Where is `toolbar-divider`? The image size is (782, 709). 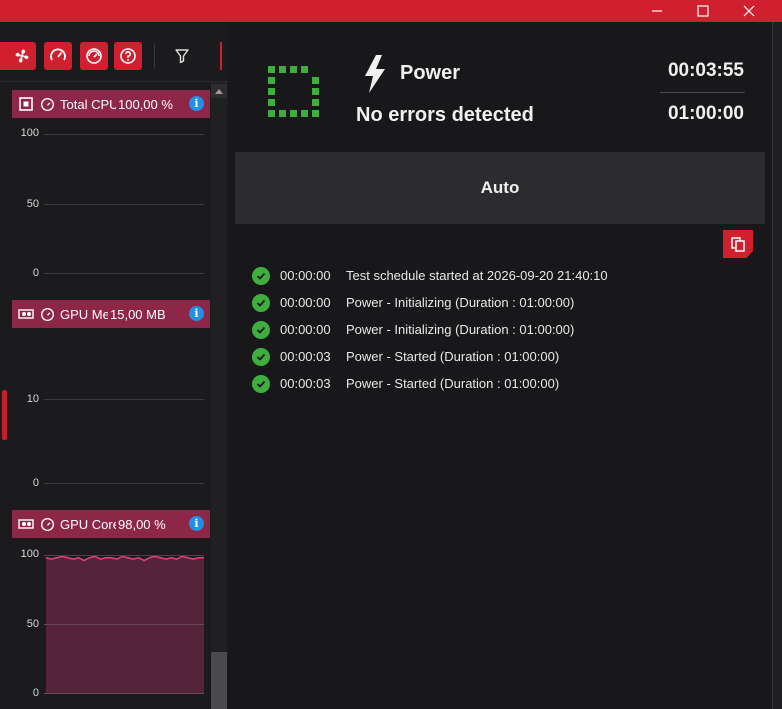 toolbar-divider is located at coordinates (154, 56).